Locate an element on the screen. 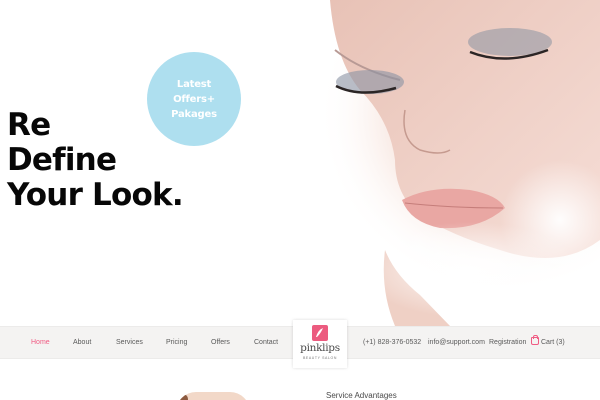 This screenshot has width=600, height=400. promo-line-1: Latest is located at coordinates (194, 84).